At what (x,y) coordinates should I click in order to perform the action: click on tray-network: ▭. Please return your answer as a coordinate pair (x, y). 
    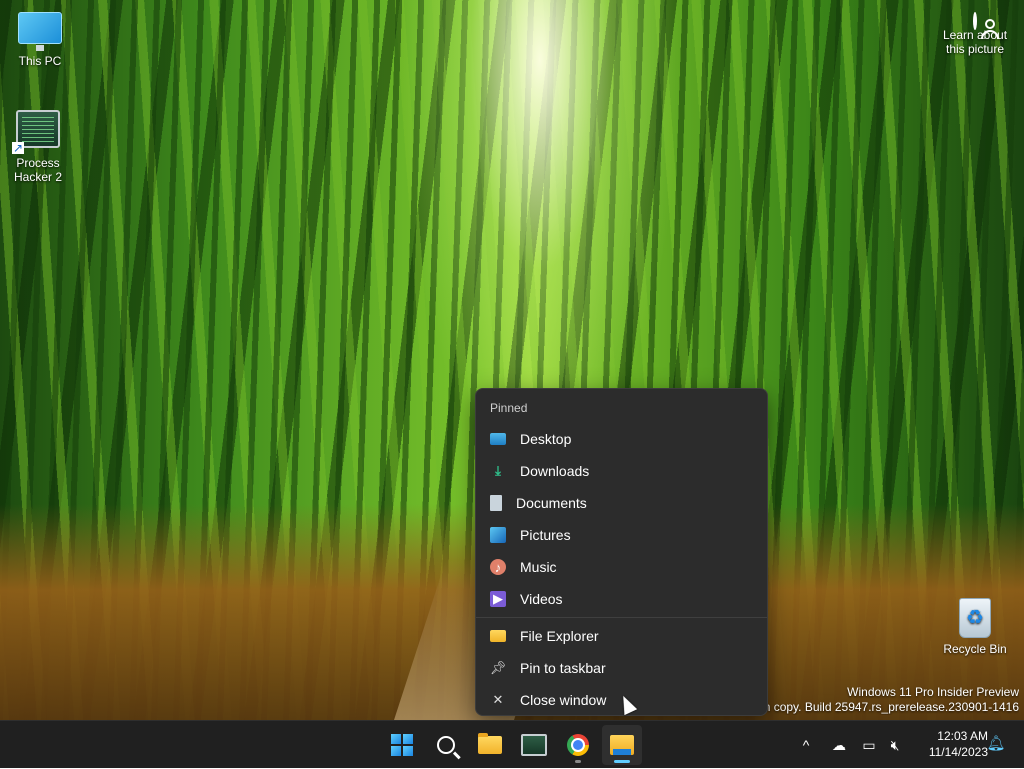
    Looking at the image, I should click on (869, 745).